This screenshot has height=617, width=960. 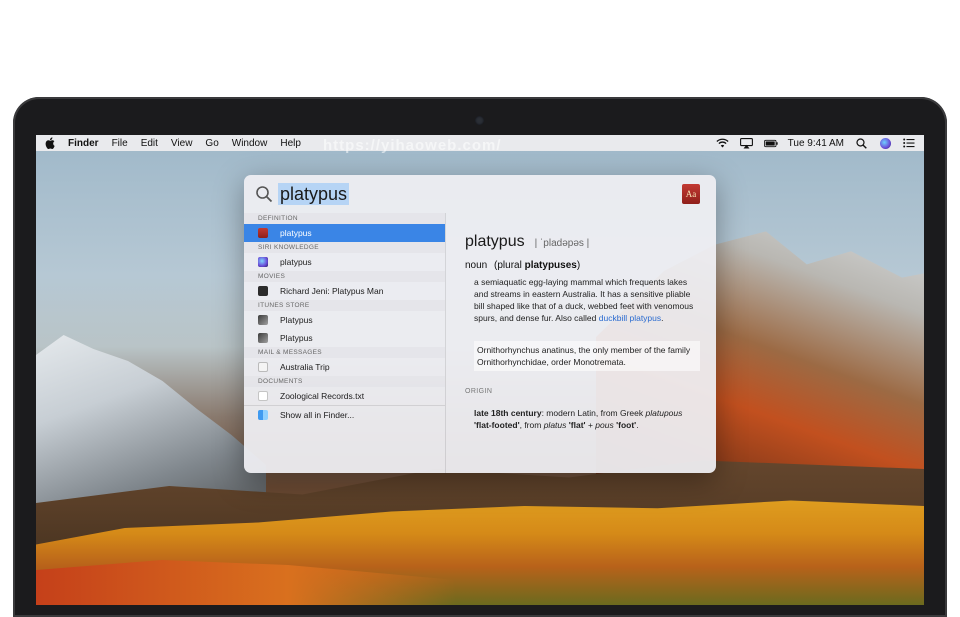 I want to click on menu-go: Go, so click(x=211, y=143).